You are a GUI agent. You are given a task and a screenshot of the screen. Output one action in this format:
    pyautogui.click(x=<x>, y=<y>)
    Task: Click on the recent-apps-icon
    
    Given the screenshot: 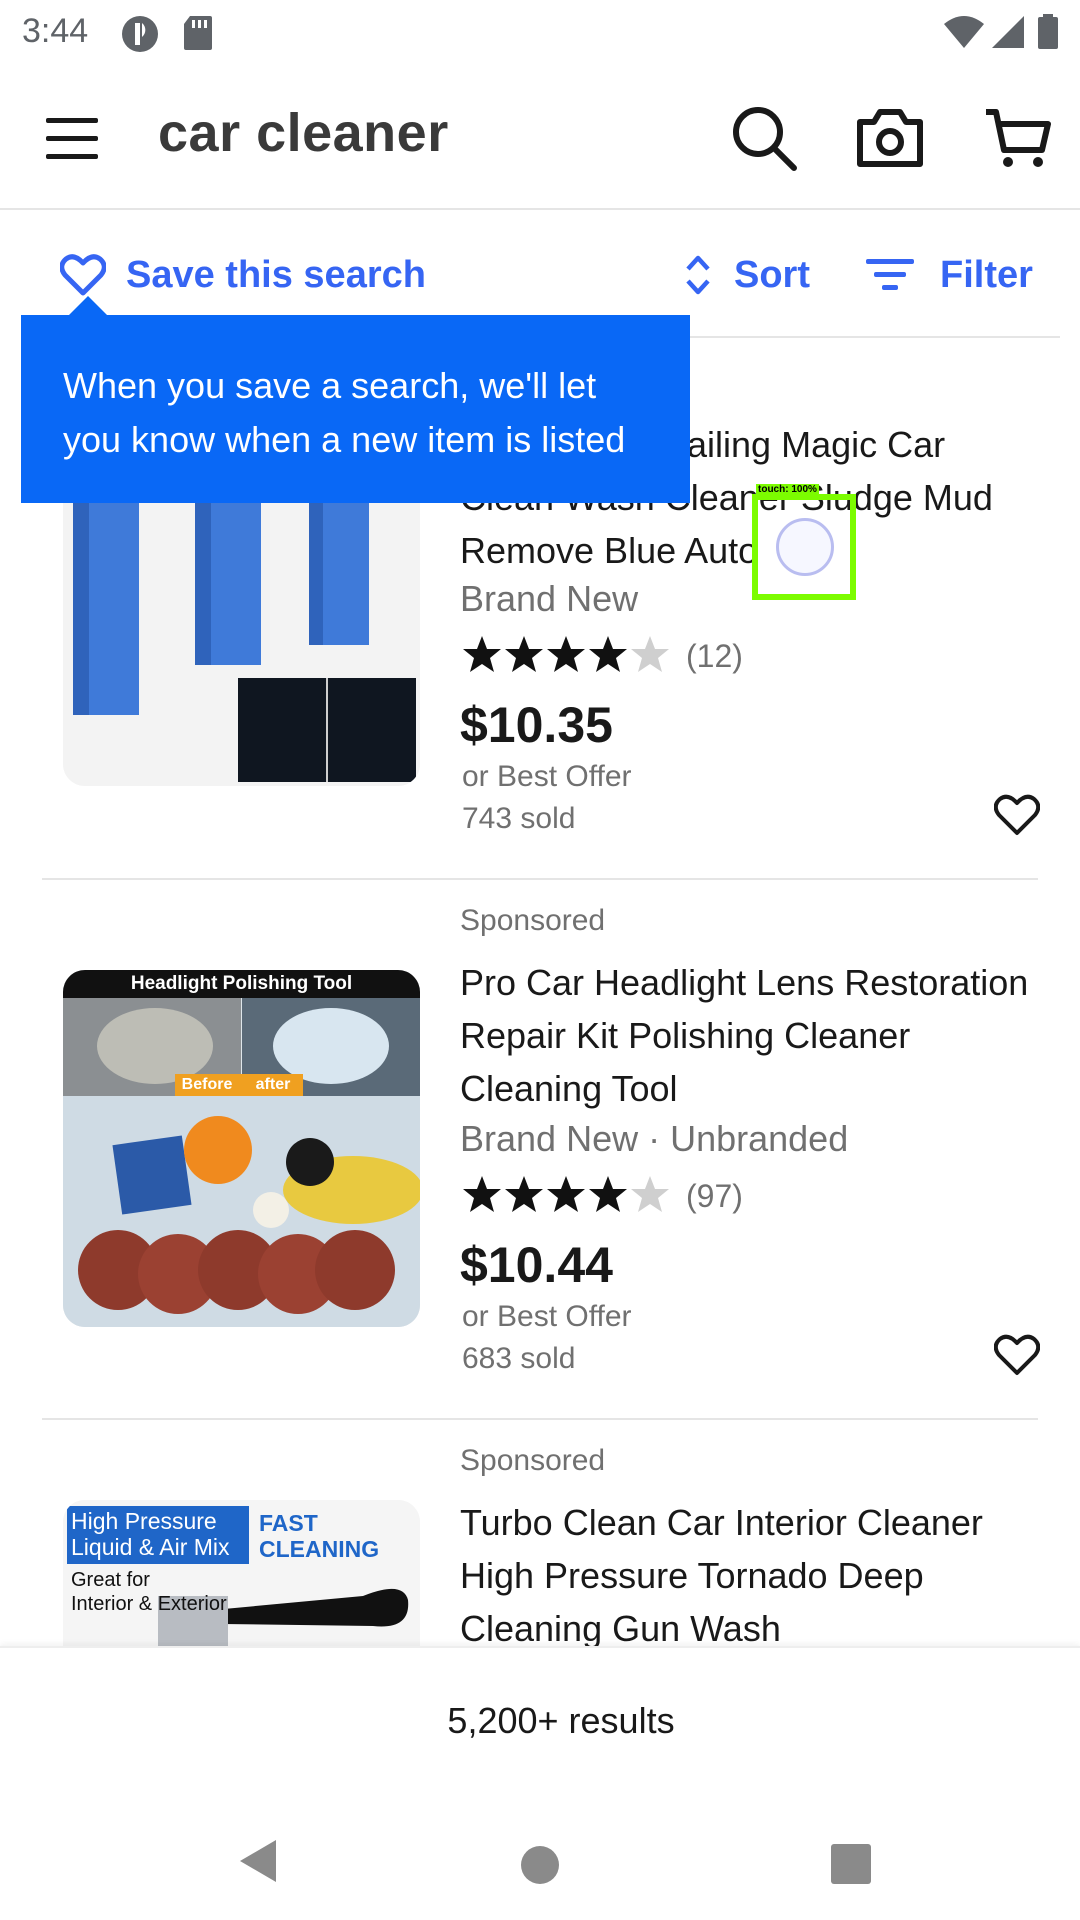 What is the action you would take?
    pyautogui.click(x=851, y=1864)
    